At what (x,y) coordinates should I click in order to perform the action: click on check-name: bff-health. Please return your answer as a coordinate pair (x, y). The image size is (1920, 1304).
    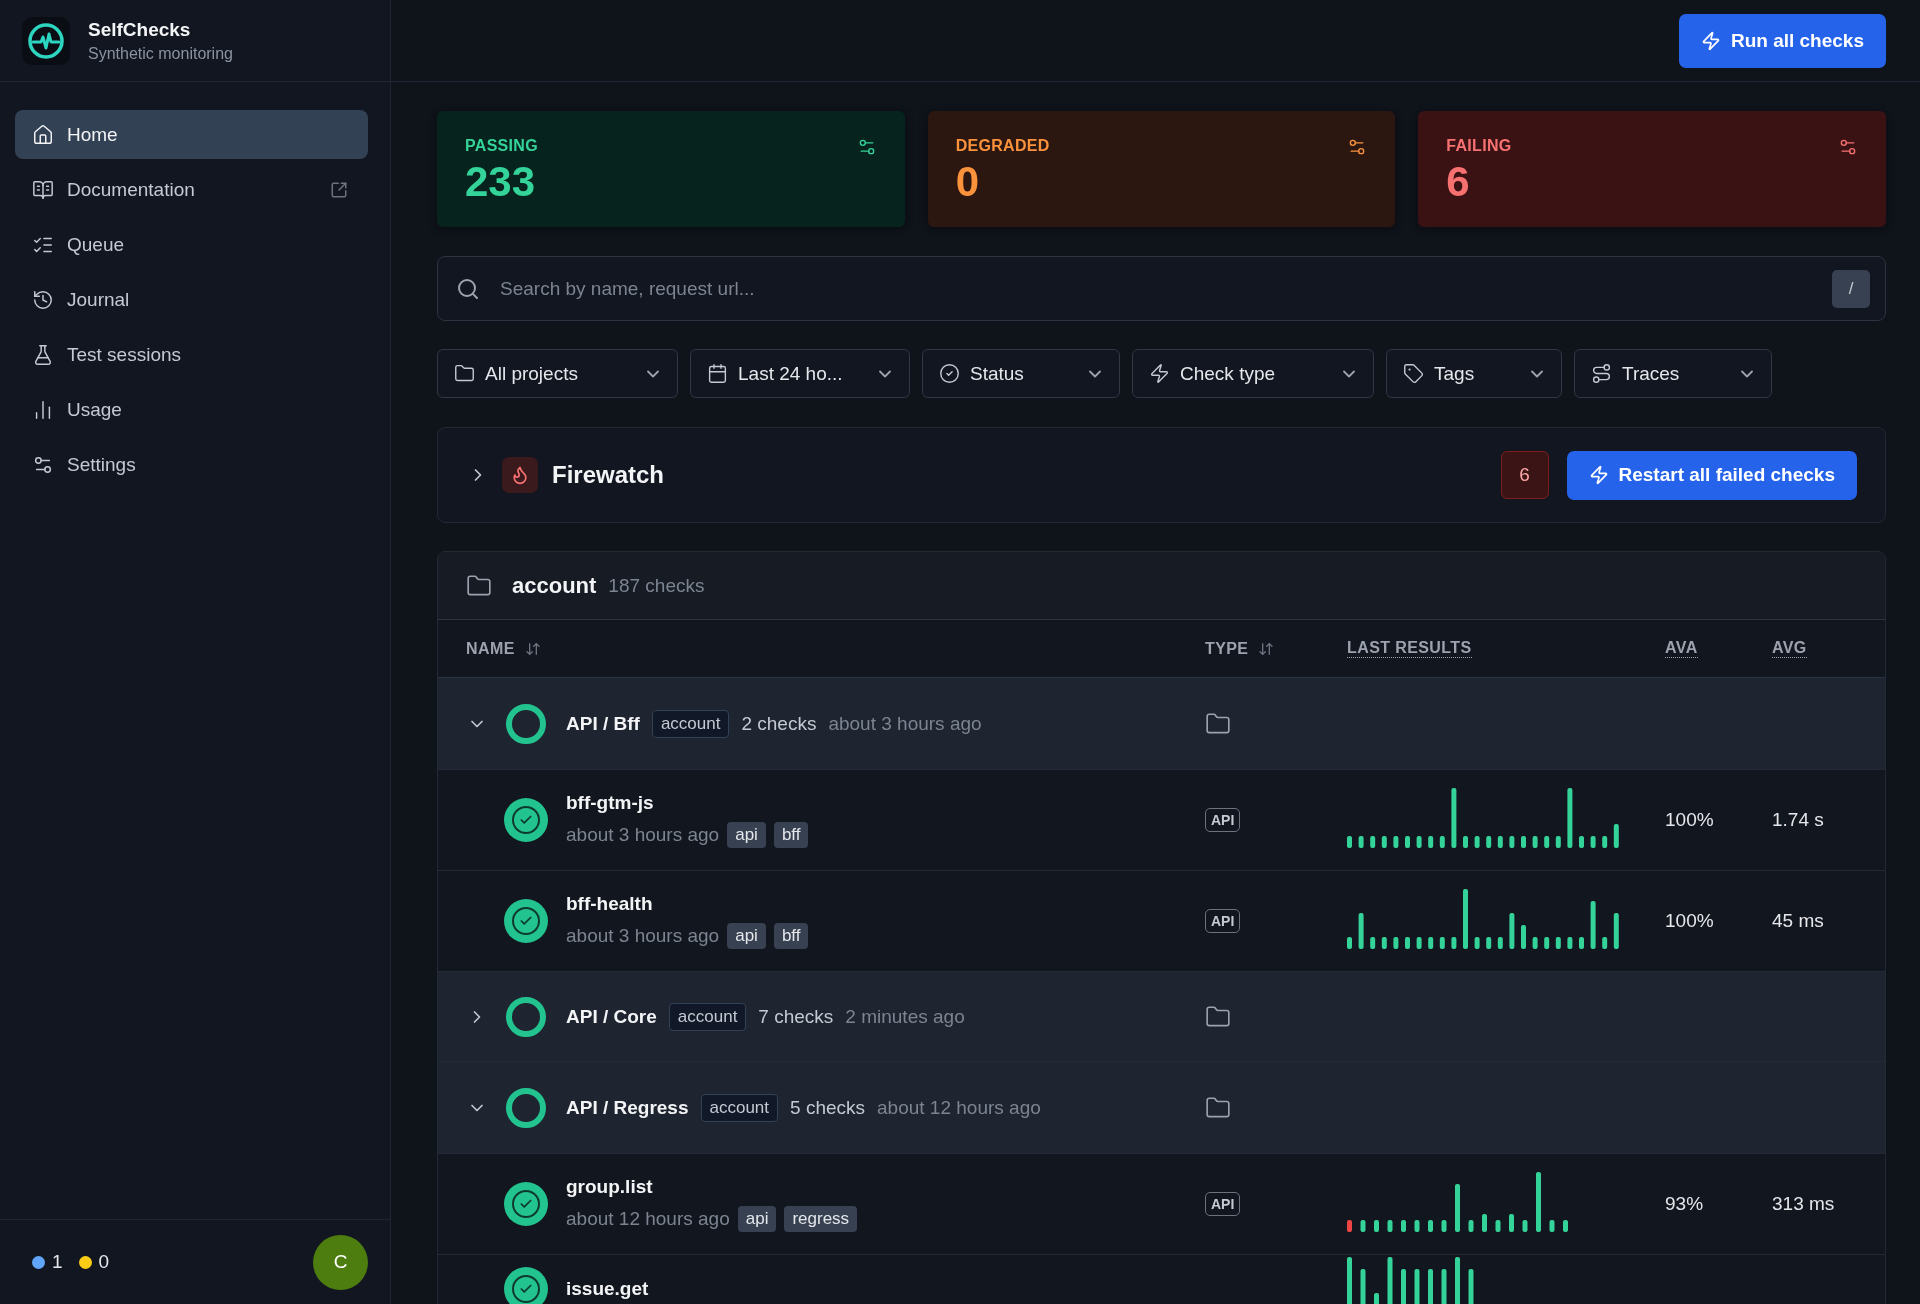
    Looking at the image, I should click on (687, 904).